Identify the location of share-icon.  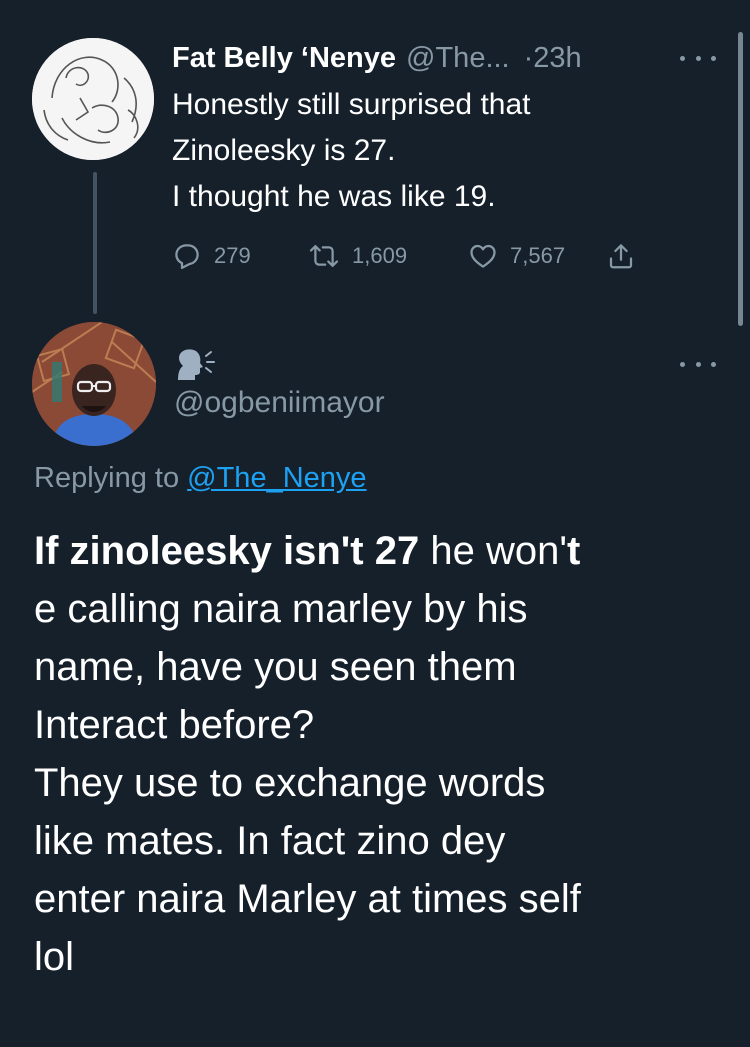
(621, 256).